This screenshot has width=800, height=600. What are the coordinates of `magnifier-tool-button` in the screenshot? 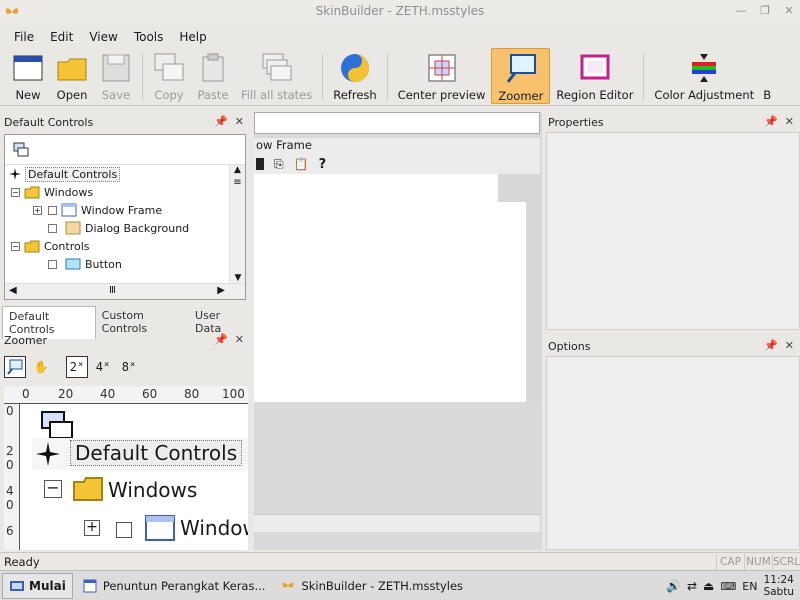 It's located at (15, 367).